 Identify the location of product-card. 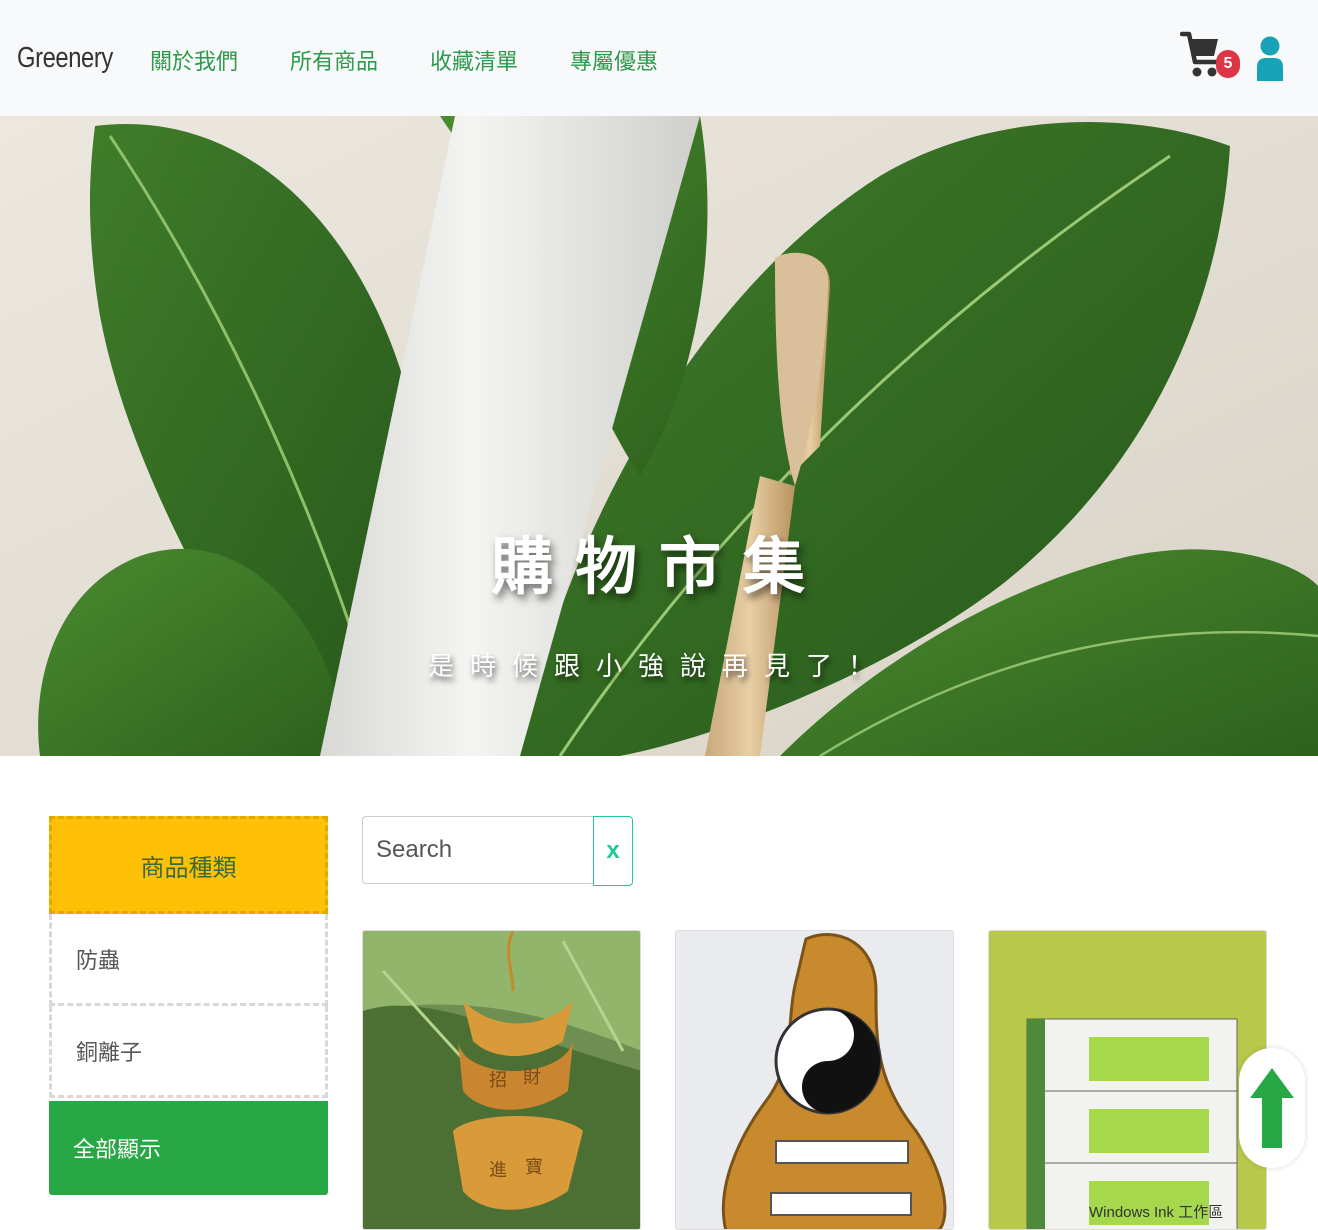
(814, 1080).